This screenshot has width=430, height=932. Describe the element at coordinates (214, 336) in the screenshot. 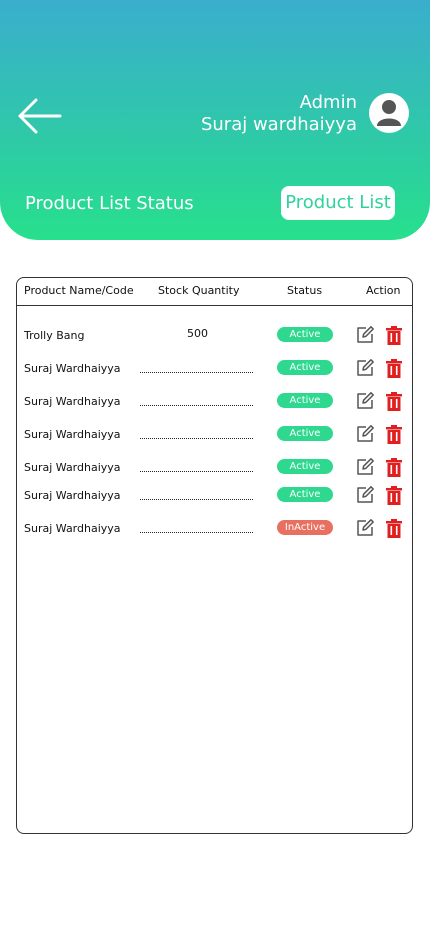

I see `table-row: Trolly Bang 500 Active` at that location.